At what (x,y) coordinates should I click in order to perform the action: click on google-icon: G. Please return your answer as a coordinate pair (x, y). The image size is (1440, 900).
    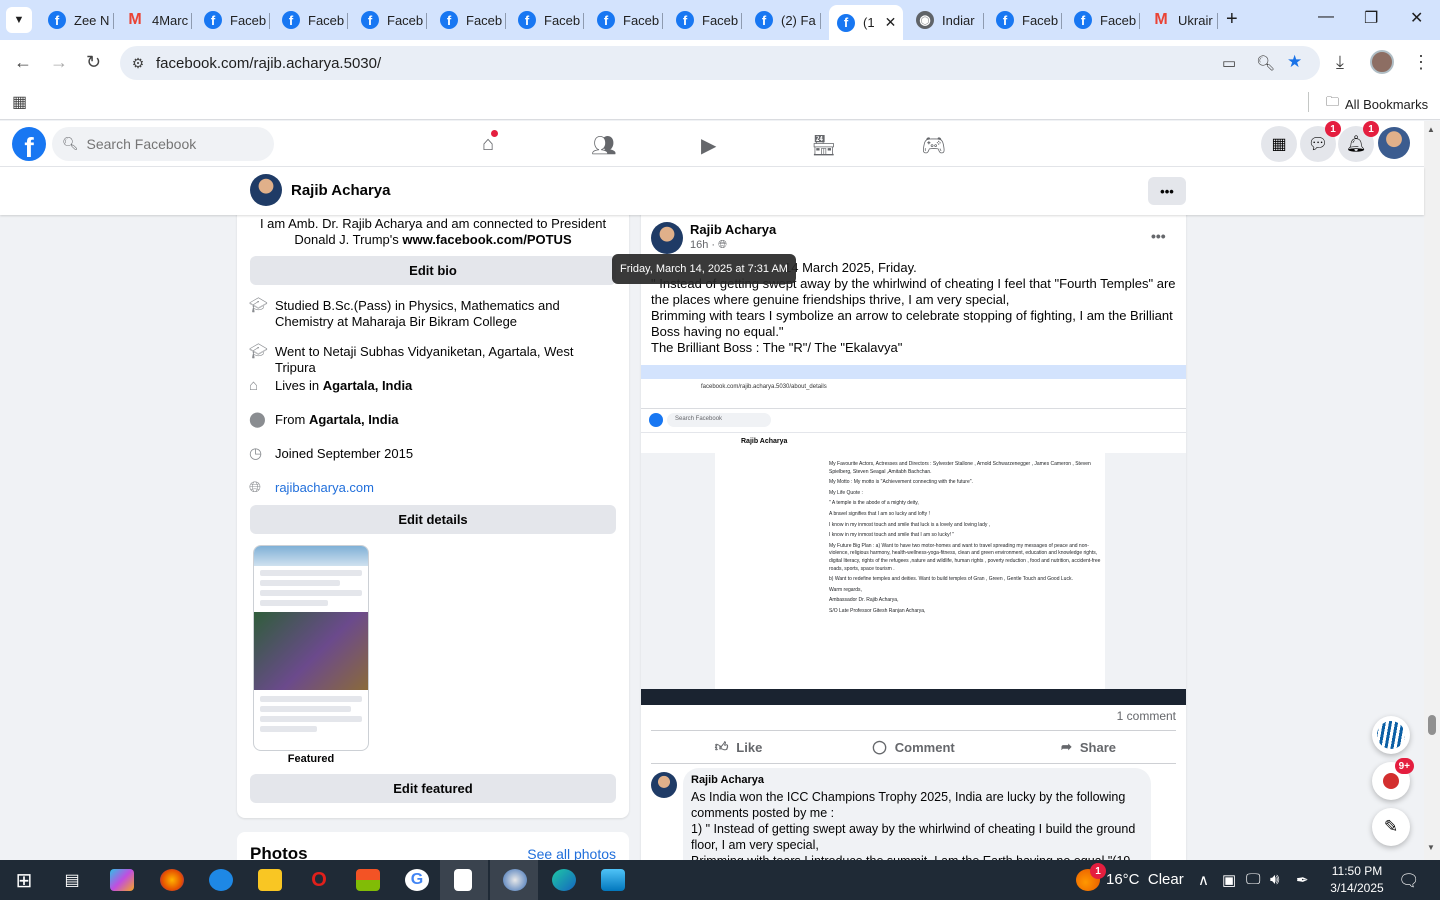
    Looking at the image, I should click on (417, 880).